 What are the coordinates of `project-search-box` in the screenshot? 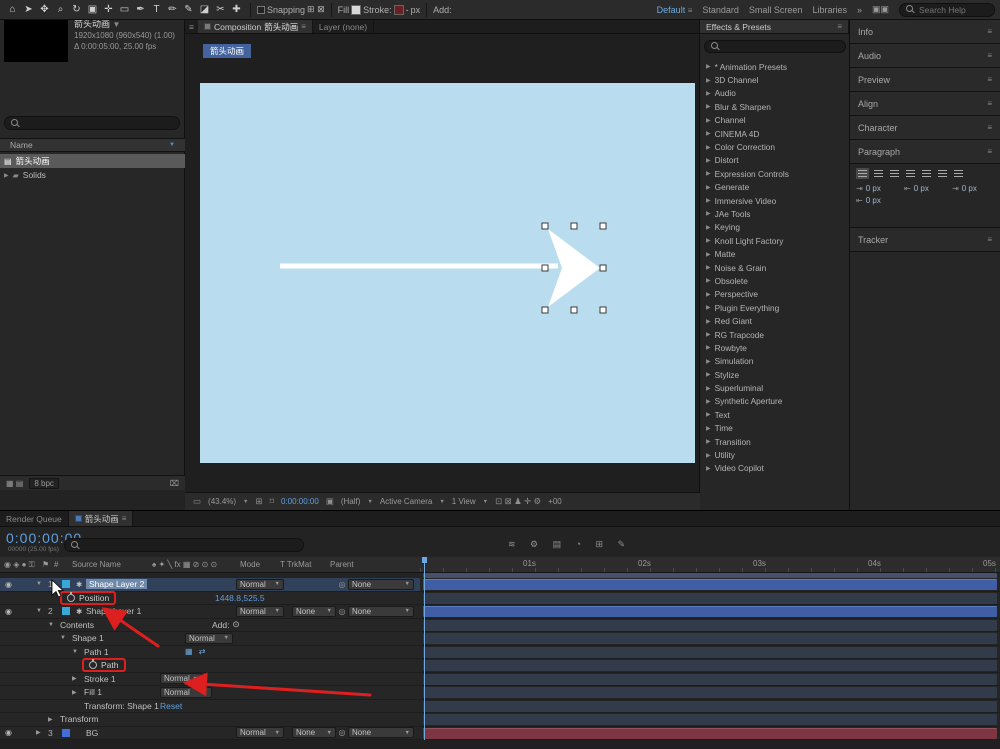 It's located at (92, 123).